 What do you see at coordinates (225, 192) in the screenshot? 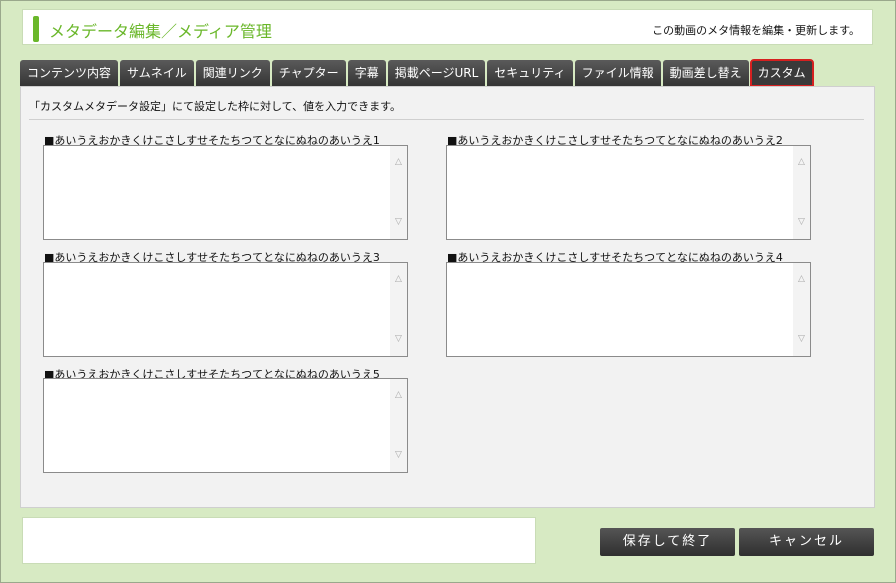
I see `custom-field-1-textarea: △ ▽` at bounding box center [225, 192].